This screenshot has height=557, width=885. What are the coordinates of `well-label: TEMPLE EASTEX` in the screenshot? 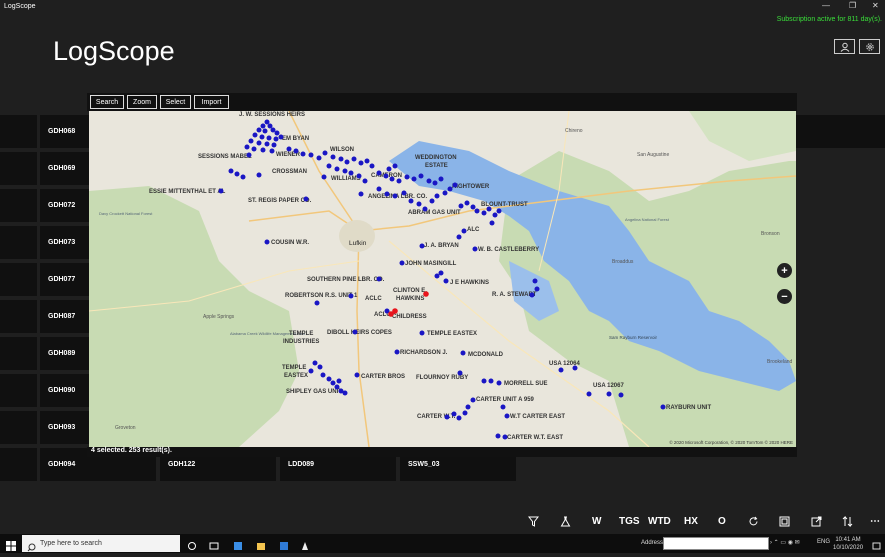 It's located at (452, 334).